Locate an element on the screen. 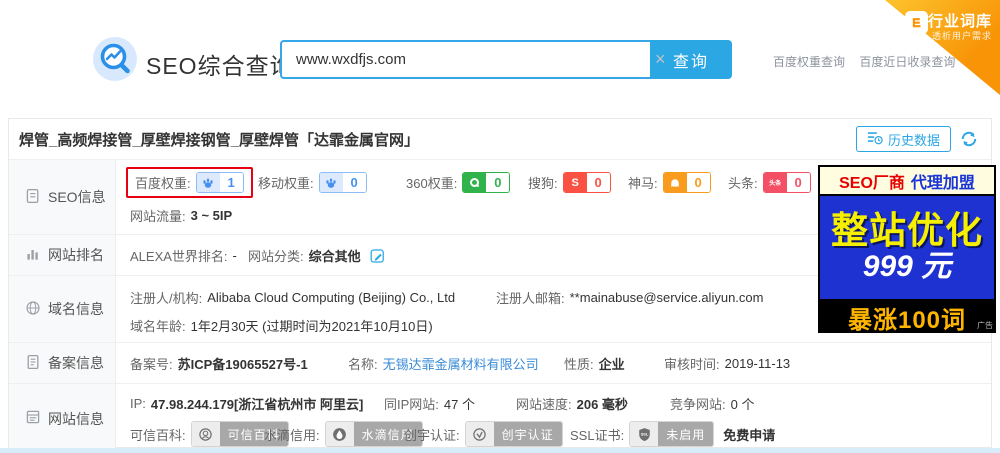 This screenshot has height=453, width=1000. sogou-weight-value: 0 is located at coordinates (598, 182).